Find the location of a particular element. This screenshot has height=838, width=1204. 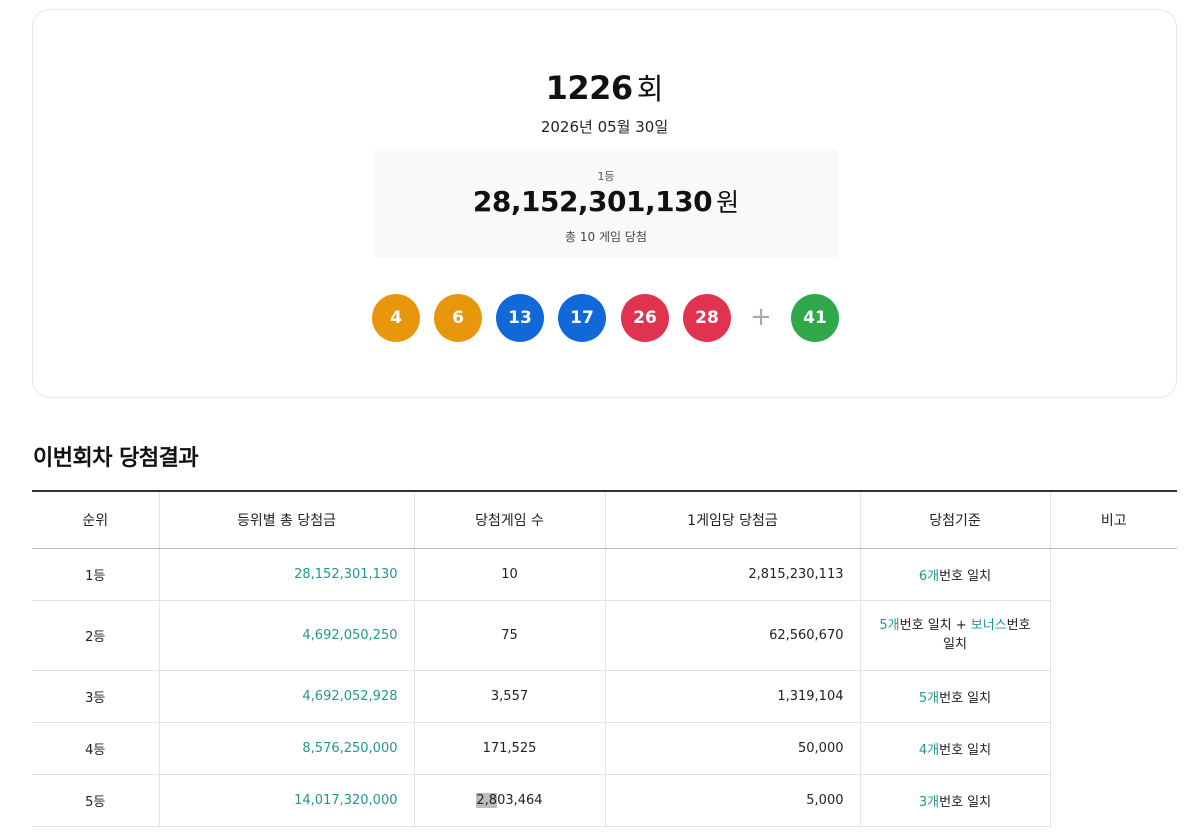

header-criteria: 당첨기준 is located at coordinates (955, 519).